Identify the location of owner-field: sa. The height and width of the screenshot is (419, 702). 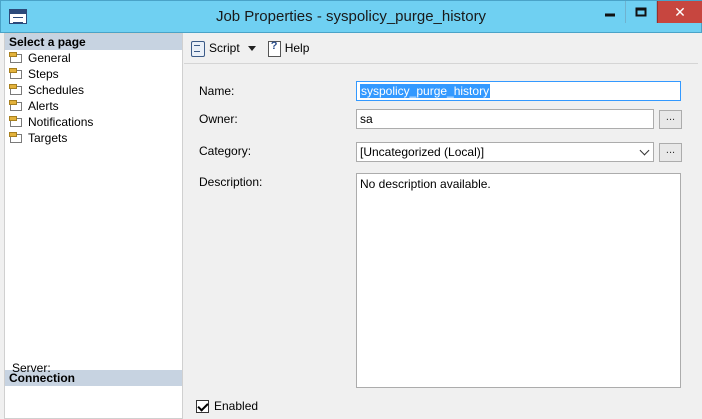
(505, 119).